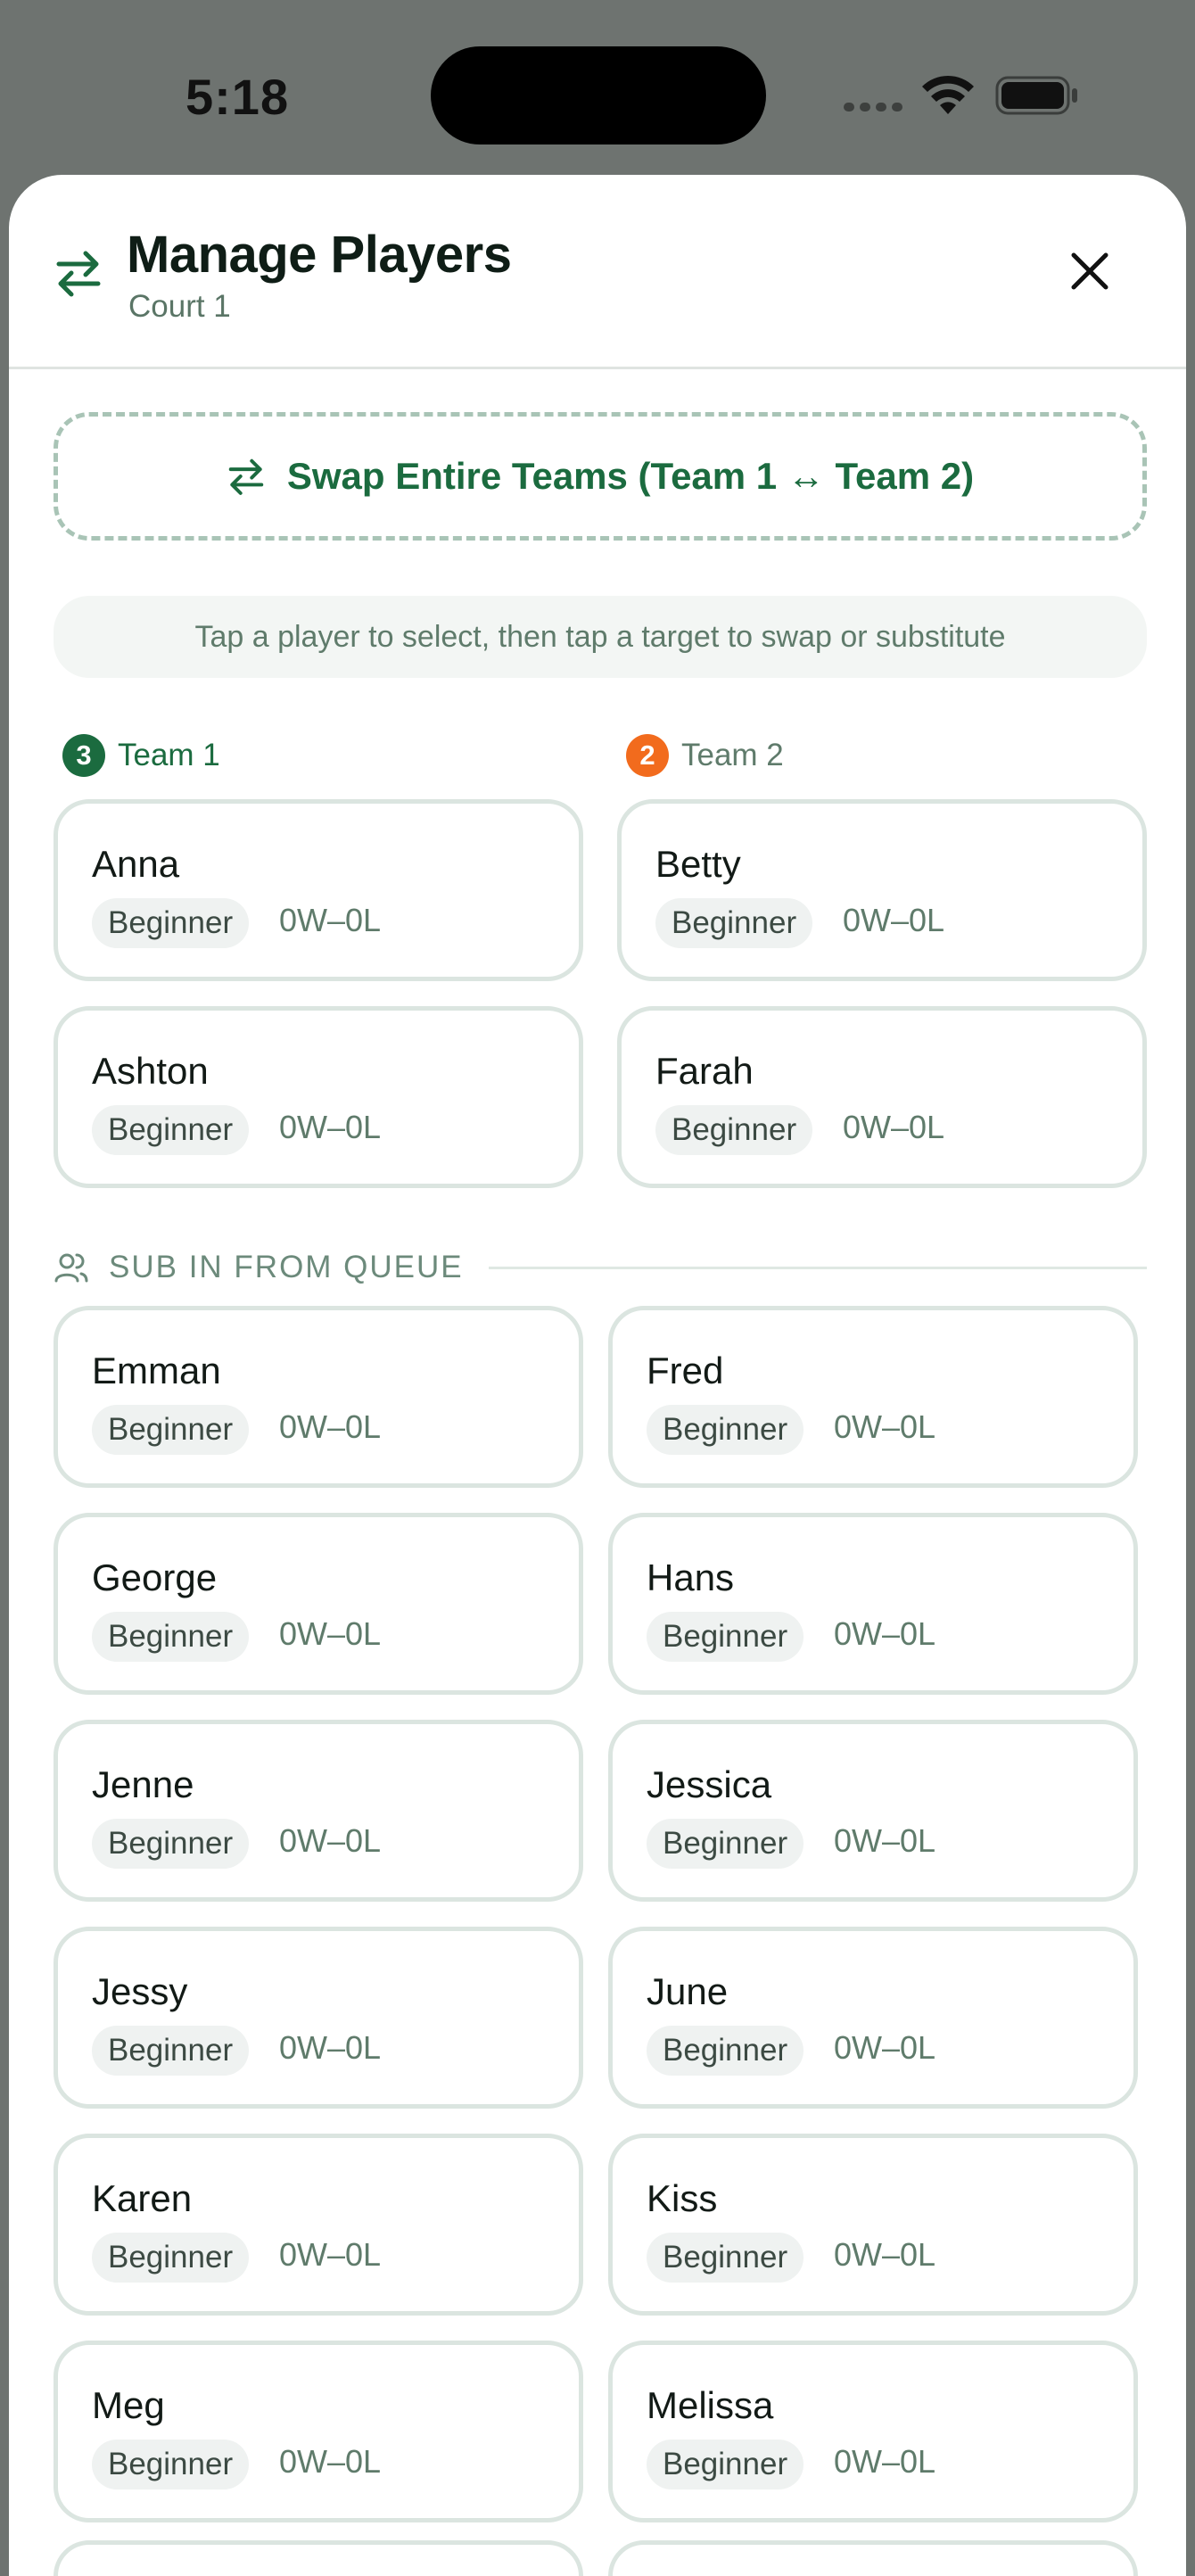 The image size is (1195, 2576). I want to click on swap-teams-label: Swap Entire Teams (Team 1 ↔ Team 2), so click(630, 476).